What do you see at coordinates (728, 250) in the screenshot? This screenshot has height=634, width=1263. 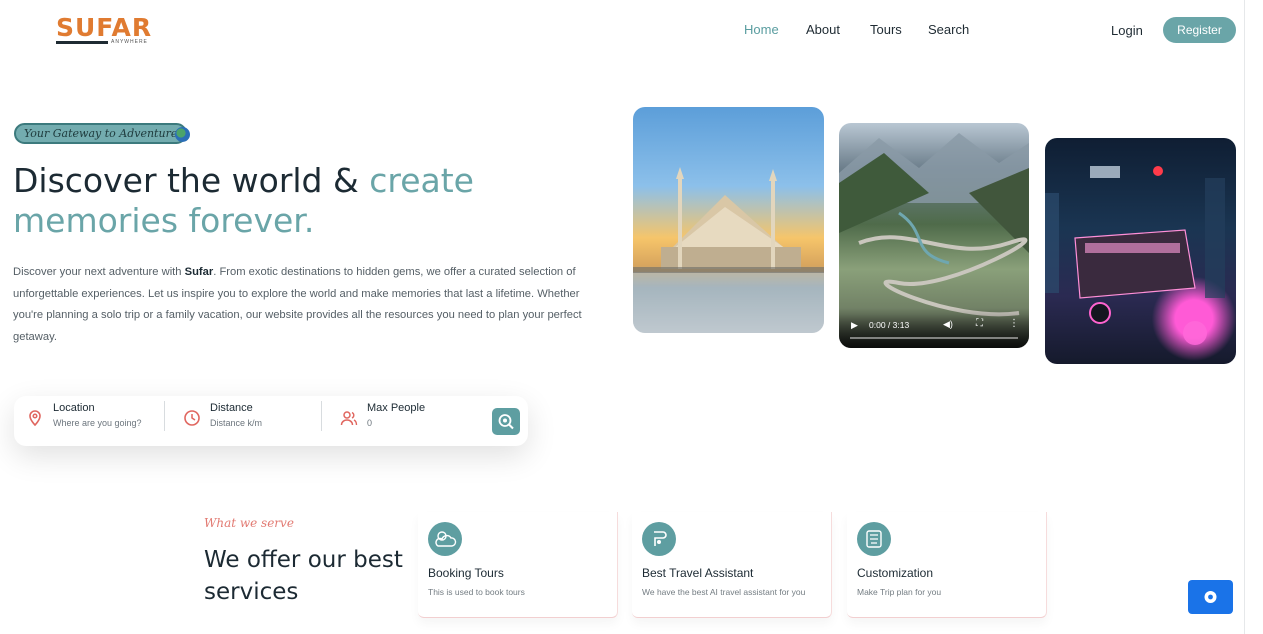 I see `mosque-illustration` at bounding box center [728, 250].